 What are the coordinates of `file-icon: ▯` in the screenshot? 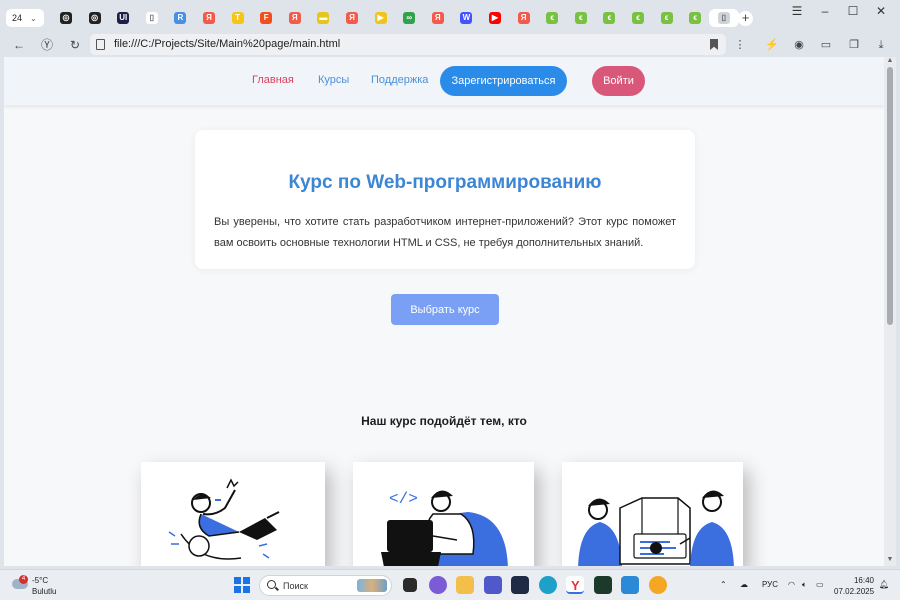 It's located at (151, 18).